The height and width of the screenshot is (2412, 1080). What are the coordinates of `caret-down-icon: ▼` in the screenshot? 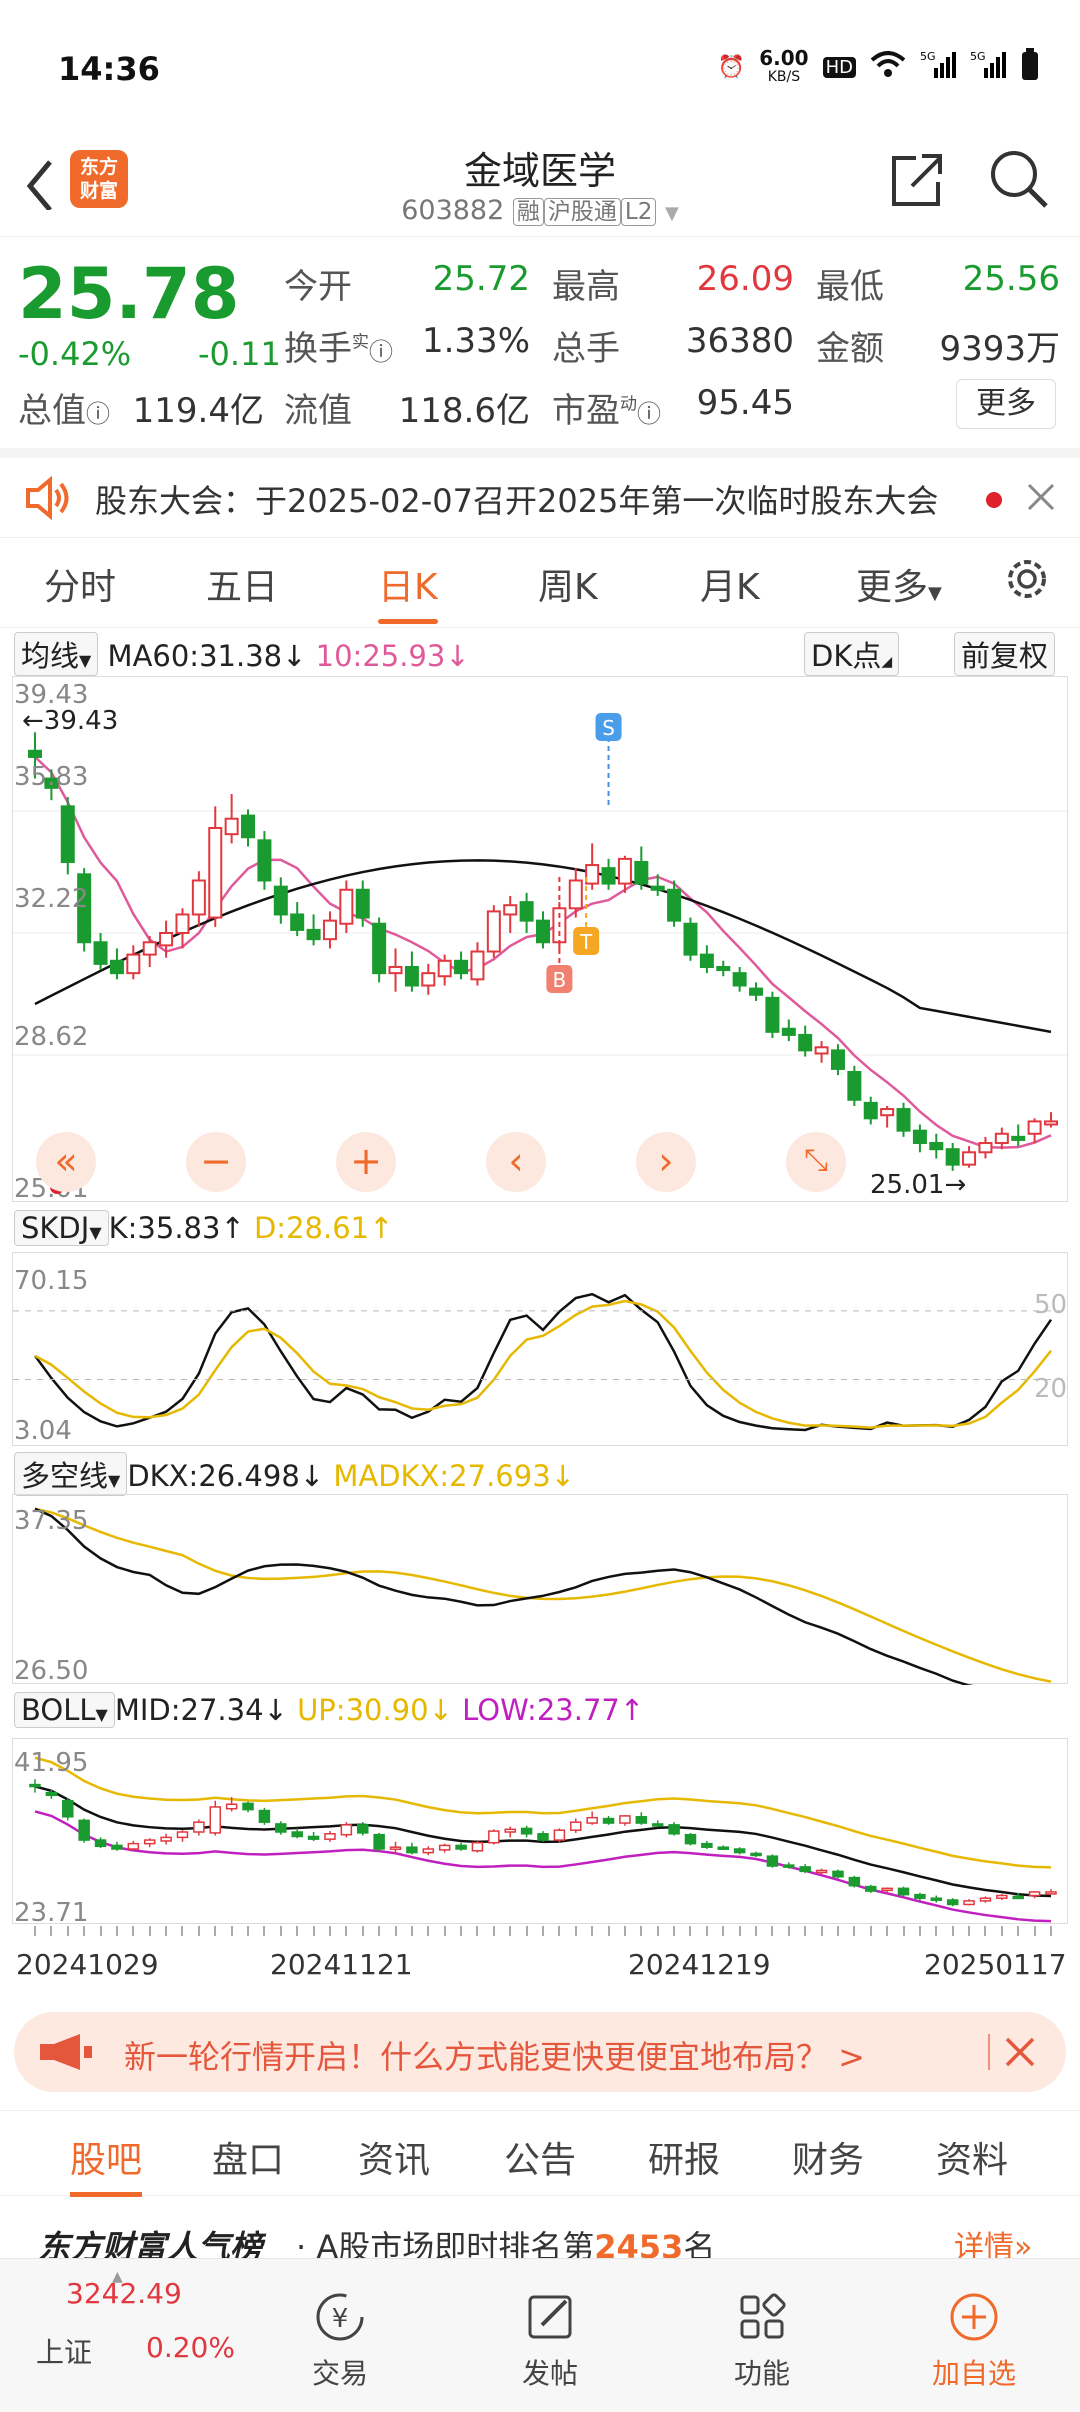 It's located at (672, 213).